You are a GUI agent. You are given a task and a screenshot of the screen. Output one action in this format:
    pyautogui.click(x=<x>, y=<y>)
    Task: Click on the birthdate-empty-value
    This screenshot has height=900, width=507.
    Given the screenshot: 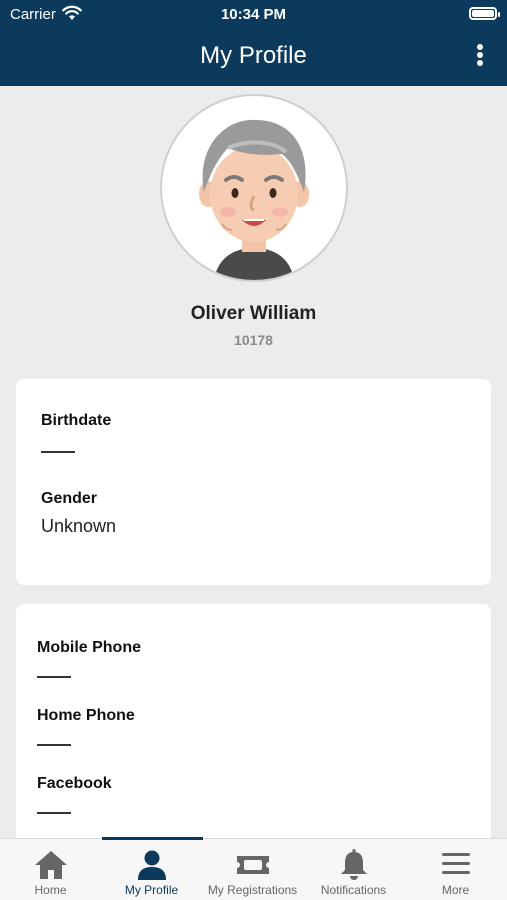 What is the action you would take?
    pyautogui.click(x=58, y=452)
    